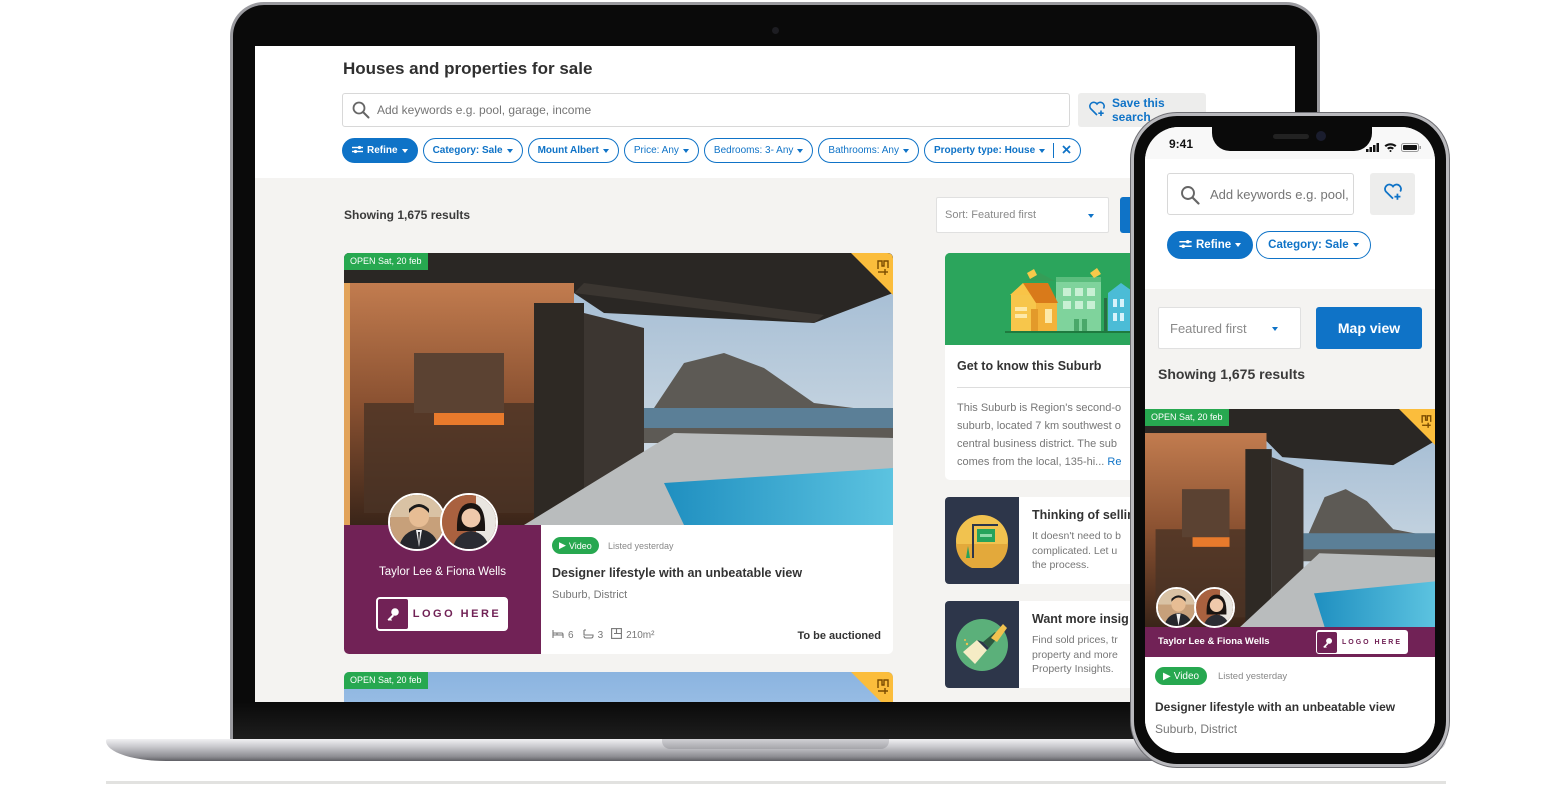 Image resolution: width=1546 pixels, height=796 pixels. Describe the element at coordinates (1045, 299) in the screenshot. I see `suburb-illustration` at that location.